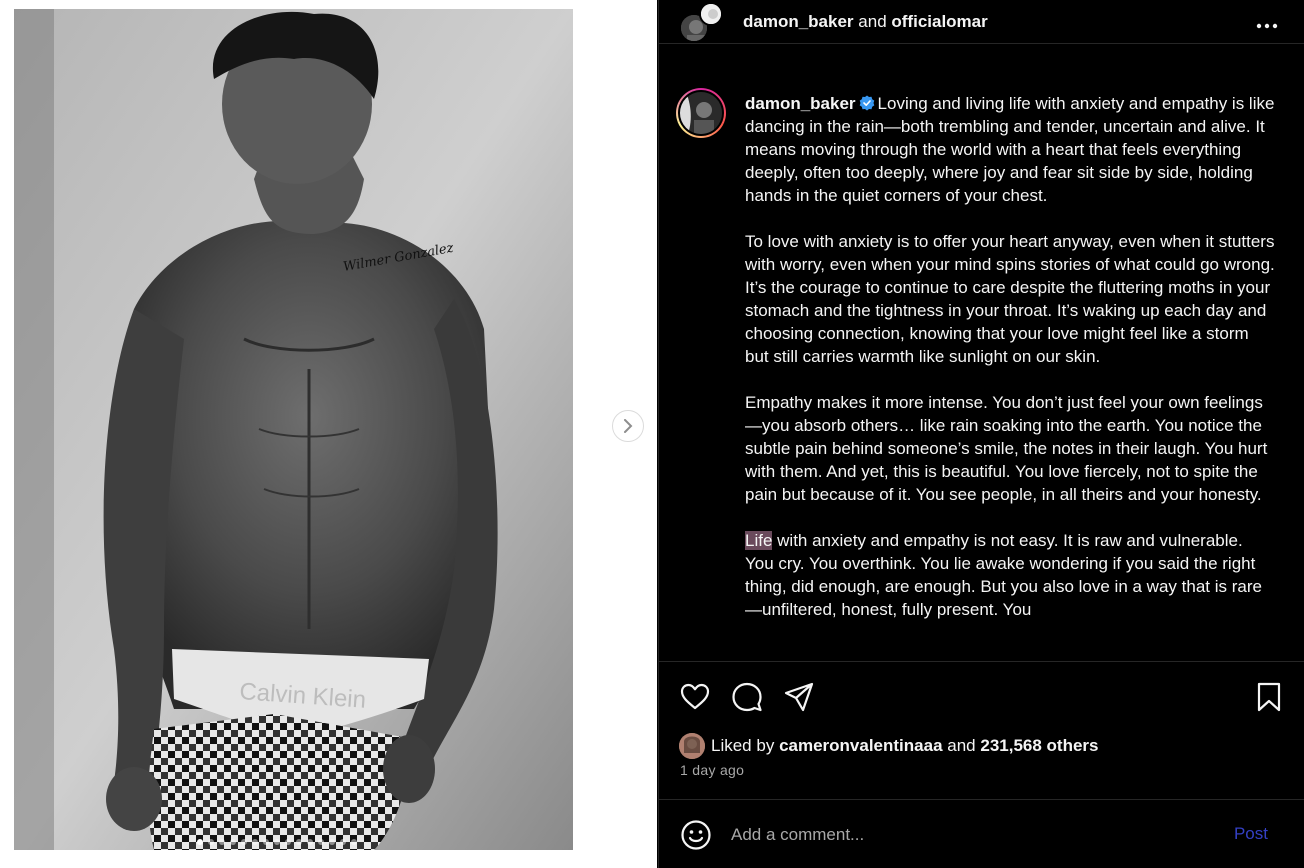 The width and height of the screenshot is (1304, 868). I want to click on more-horizontal-icon, so click(1267, 26).